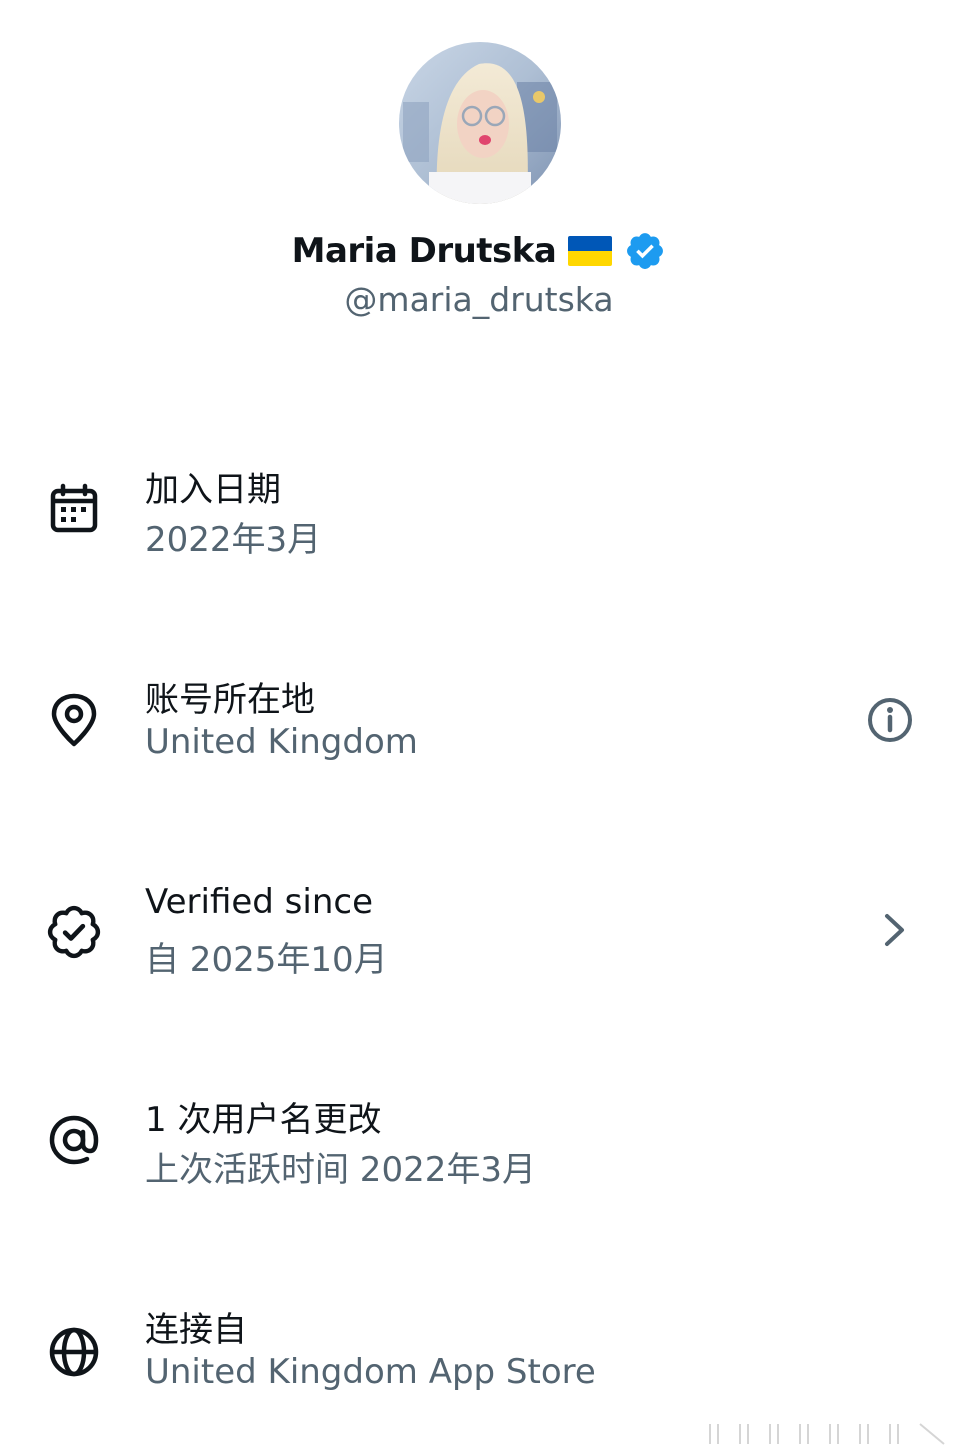 The height and width of the screenshot is (1454, 958). What do you see at coordinates (340, 1170) in the screenshot?
I see `row-subtitle: 上次活跃时间 2022年3月` at bounding box center [340, 1170].